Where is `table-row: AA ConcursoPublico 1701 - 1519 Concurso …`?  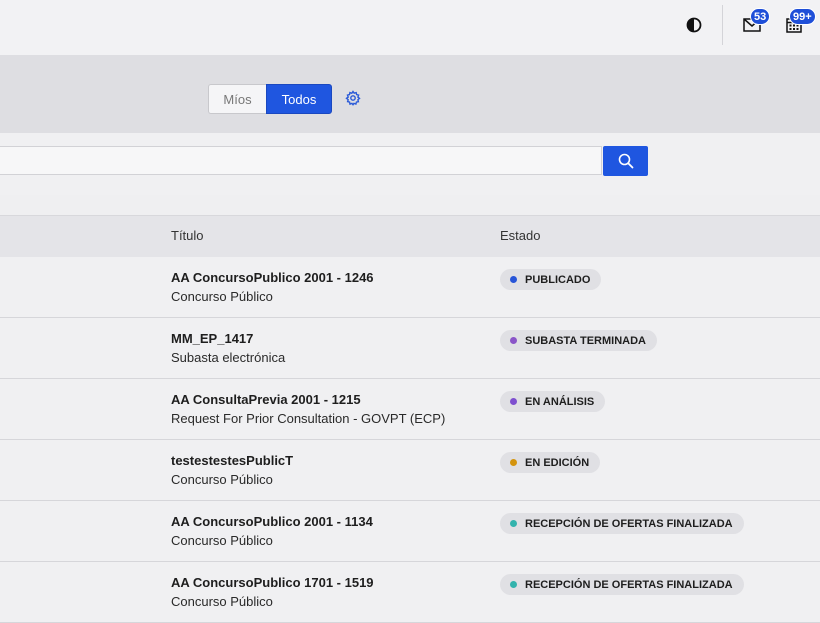 table-row: AA ConcursoPublico 1701 - 1519 Concurso … is located at coordinates (410, 592).